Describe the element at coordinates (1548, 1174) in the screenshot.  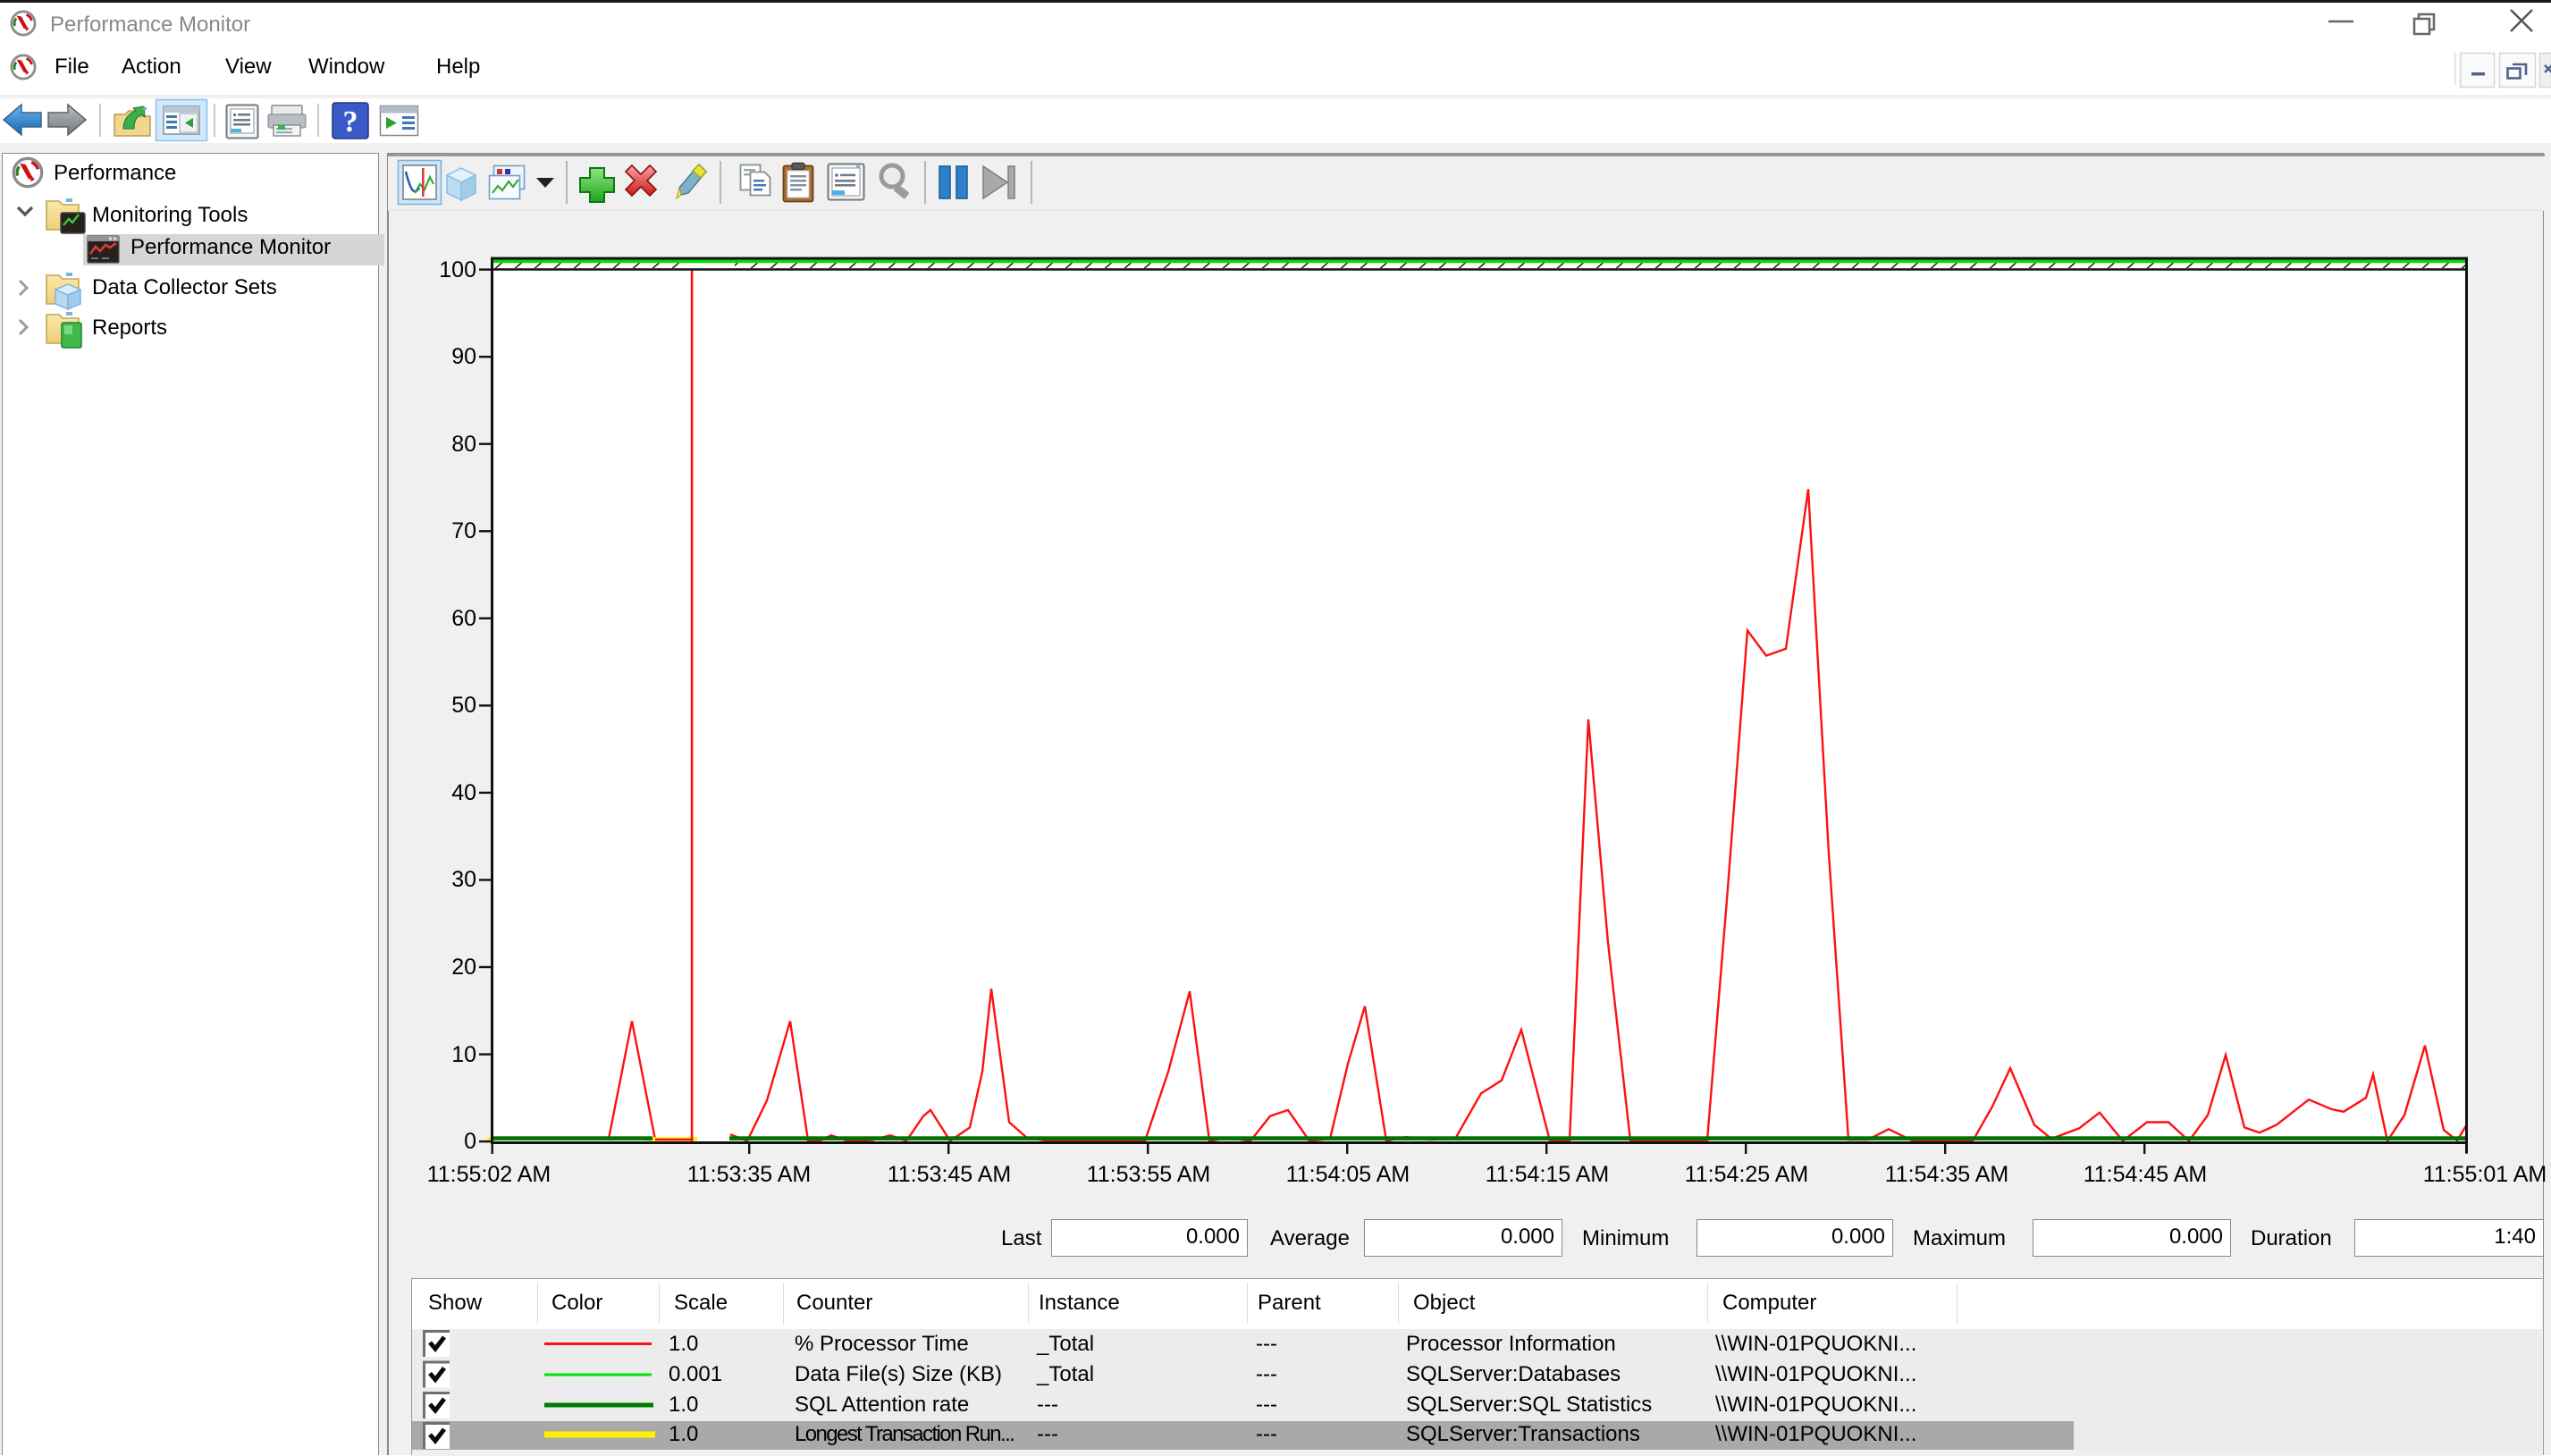
I see `svg-text: 11:54:15 AM` at that location.